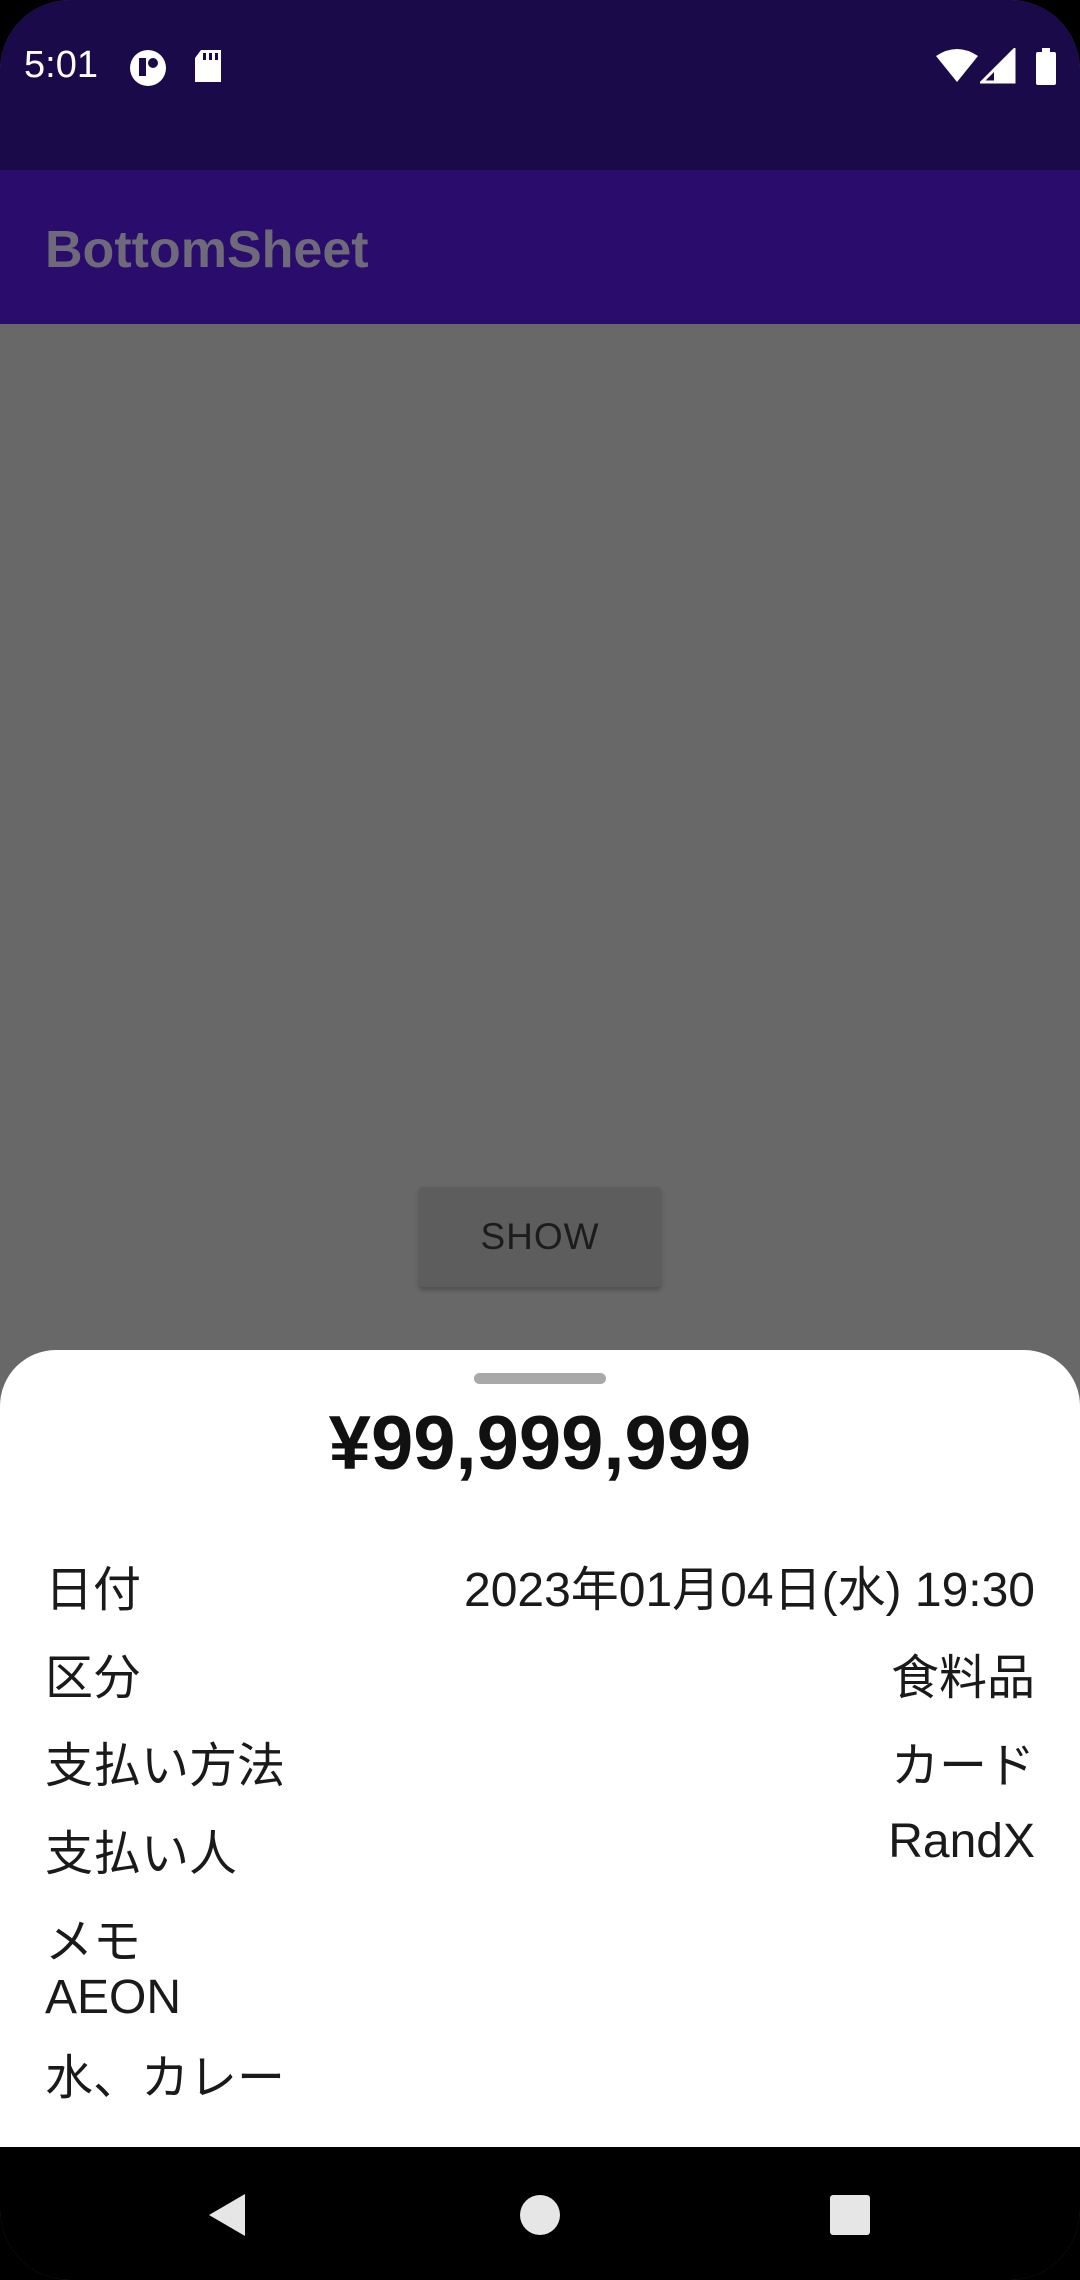 This screenshot has width=1080, height=2280. What do you see at coordinates (207, 250) in the screenshot?
I see `app-title: BottomSheet` at bounding box center [207, 250].